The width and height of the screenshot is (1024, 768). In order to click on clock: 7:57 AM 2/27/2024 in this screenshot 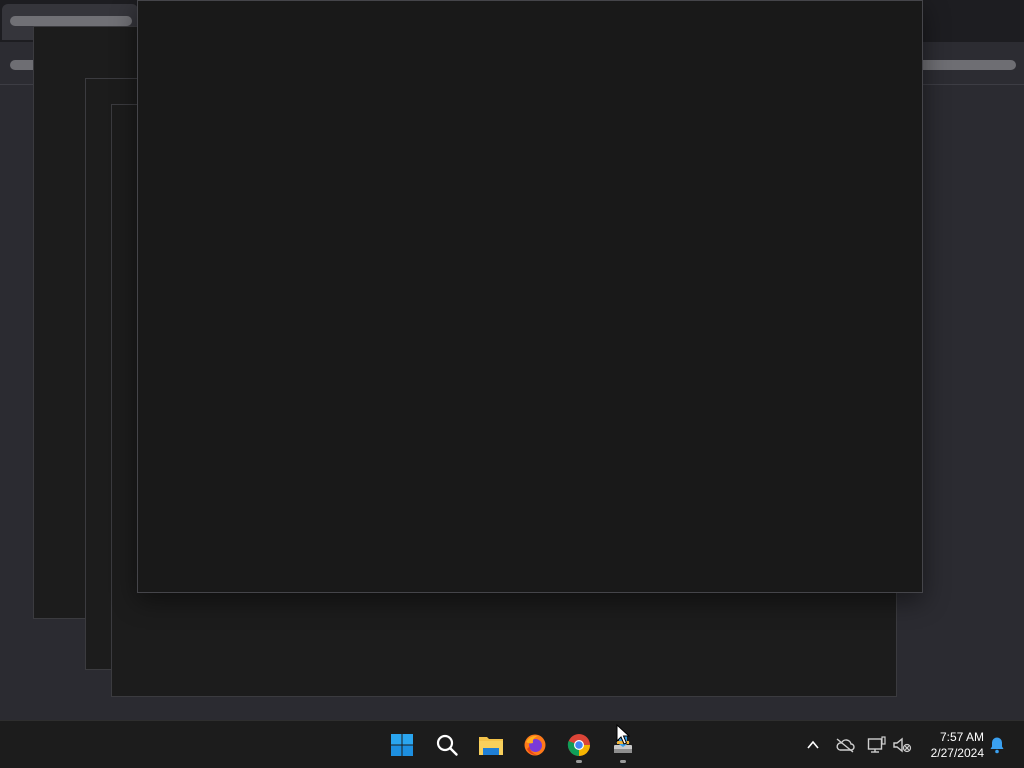, I will do `click(951, 745)`.